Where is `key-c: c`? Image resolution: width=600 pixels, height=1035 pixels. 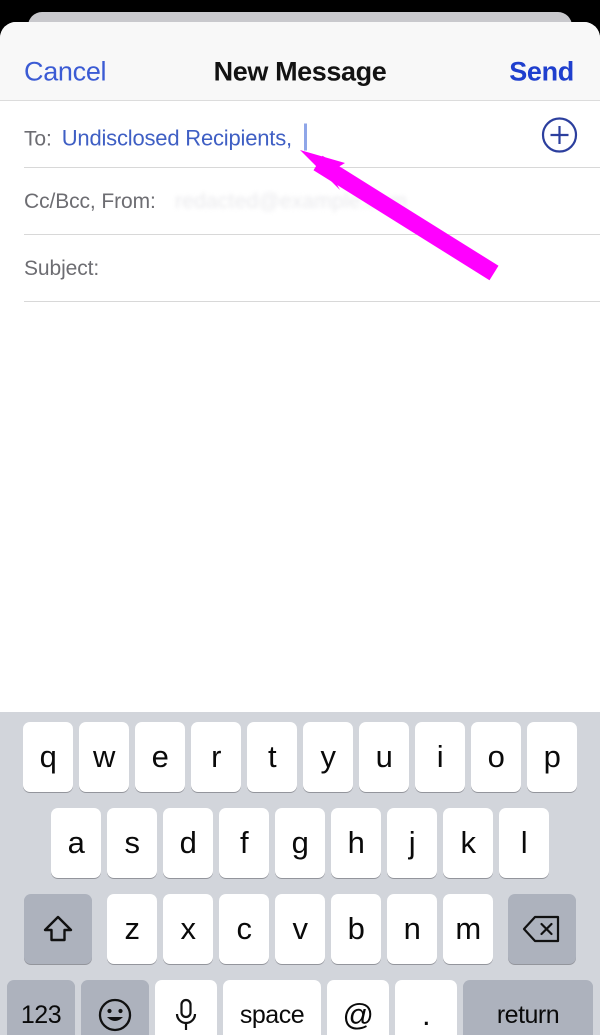
key-c: c is located at coordinates (244, 929).